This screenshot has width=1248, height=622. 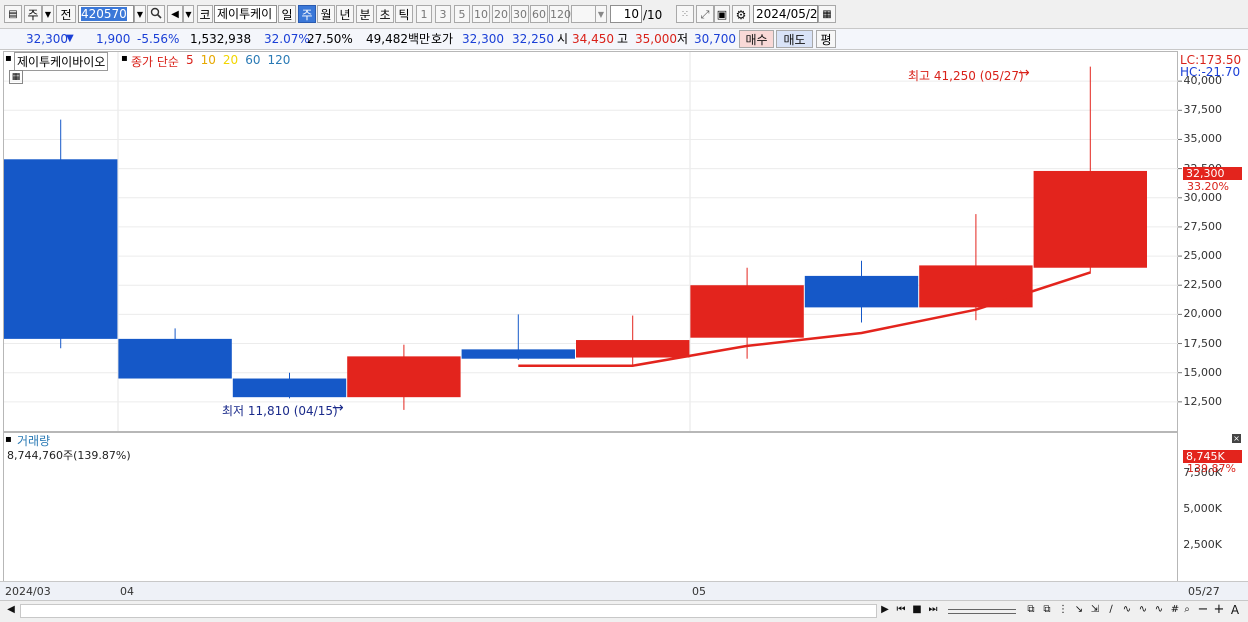 I want to click on low-annotation: 최저 11,810 (04/15), so click(x=280, y=411).